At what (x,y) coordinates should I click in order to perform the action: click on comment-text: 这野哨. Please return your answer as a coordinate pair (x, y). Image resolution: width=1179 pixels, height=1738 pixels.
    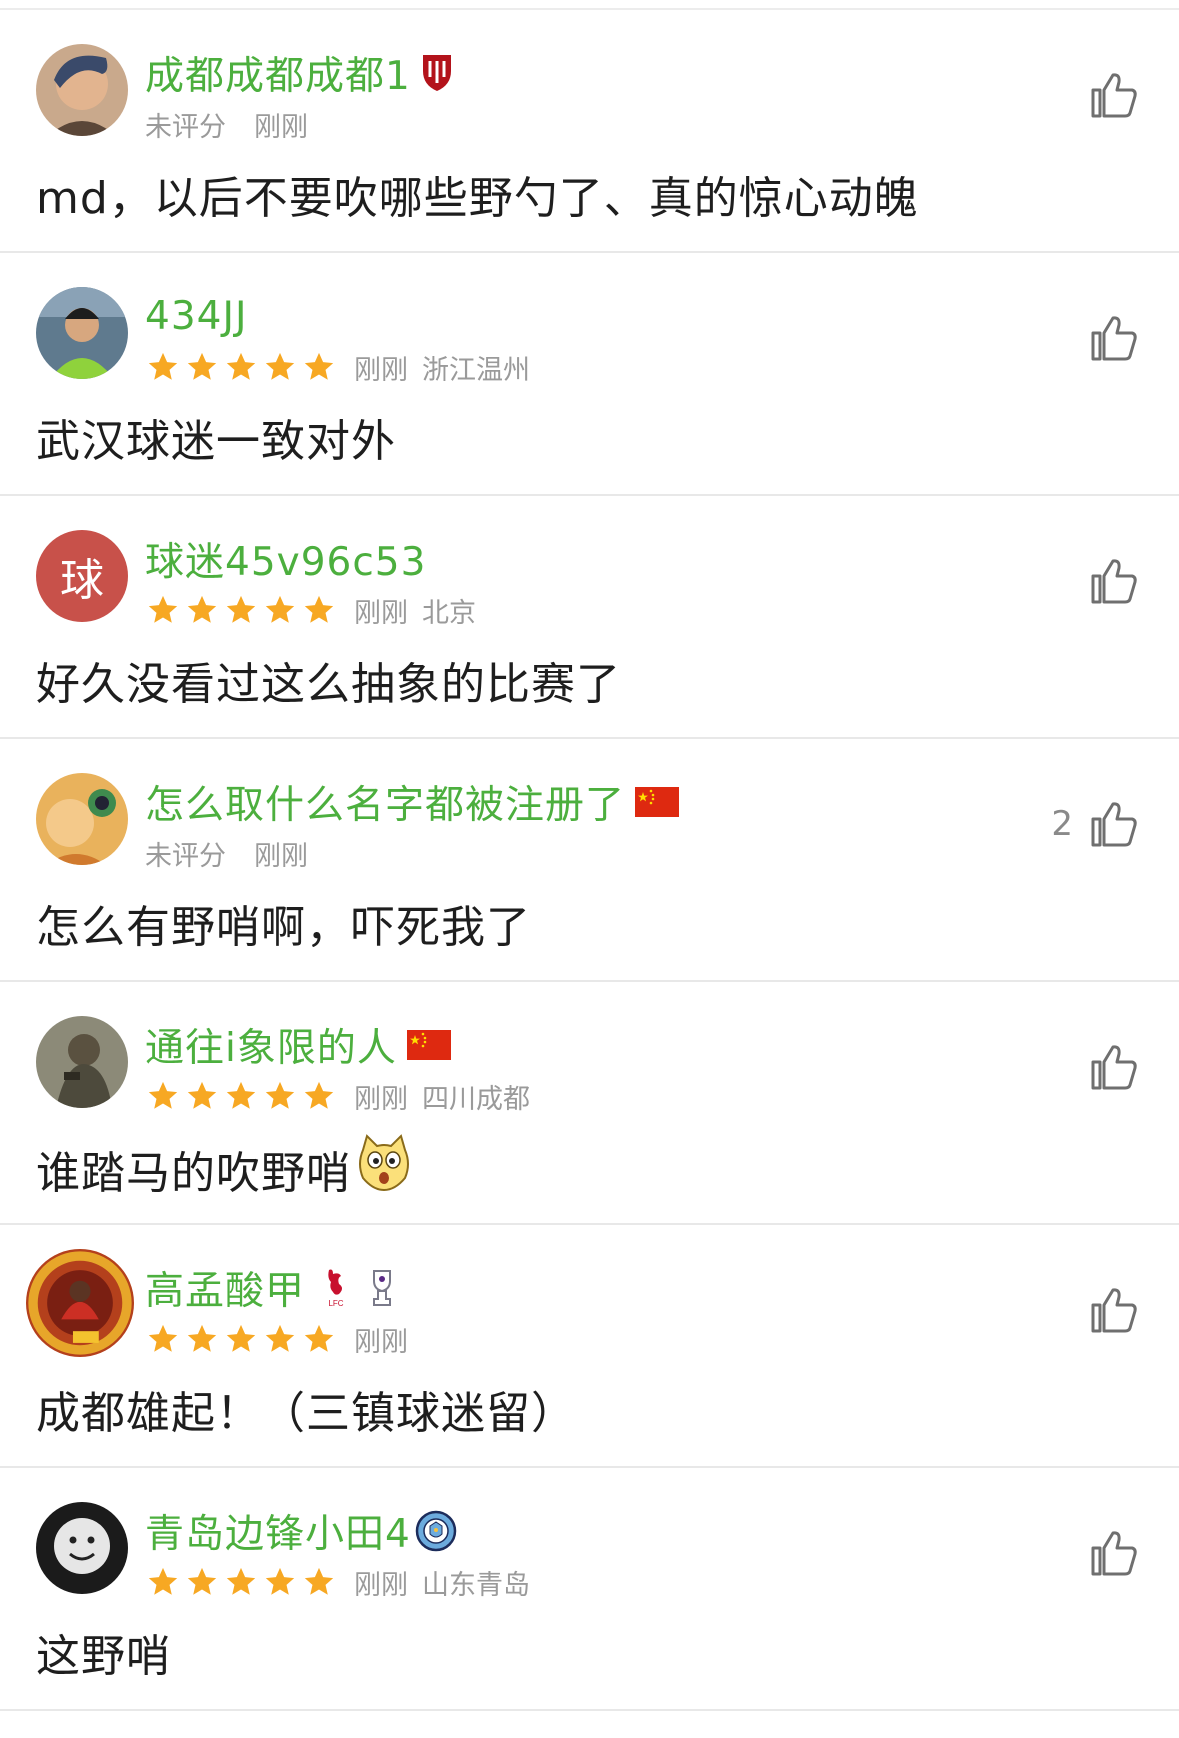
    Looking at the image, I should click on (103, 1656).